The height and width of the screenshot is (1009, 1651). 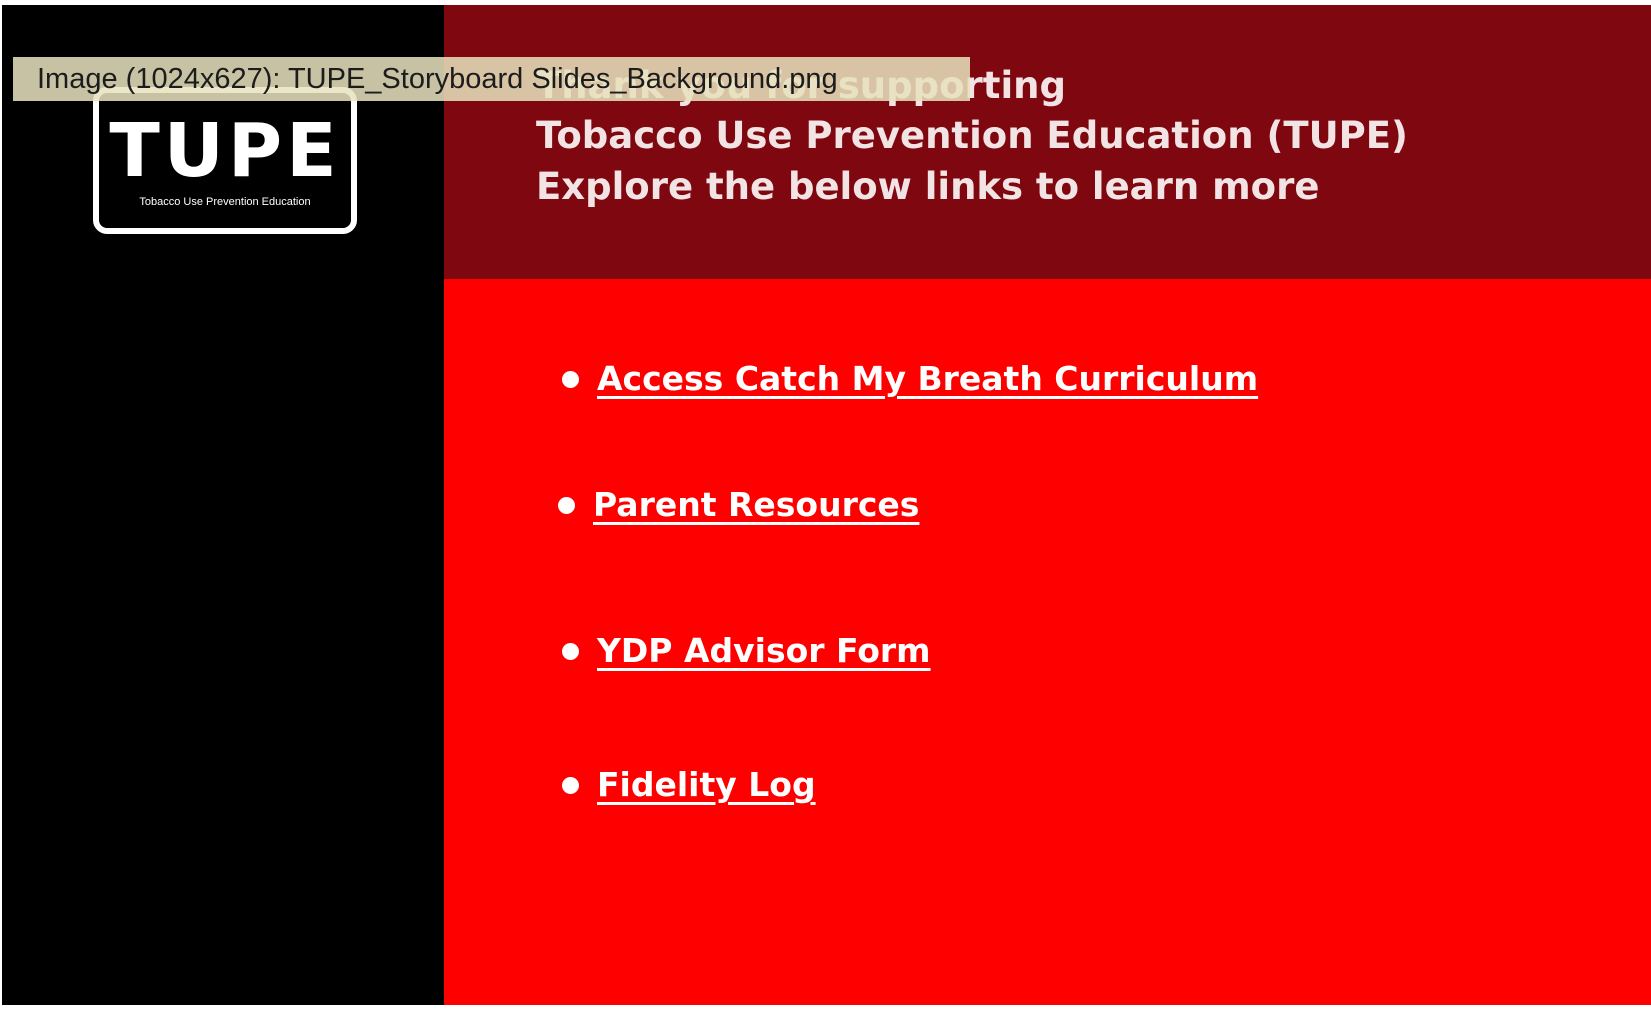 I want to click on fidelity-log-link: Fidelity Log, so click(x=706, y=785).